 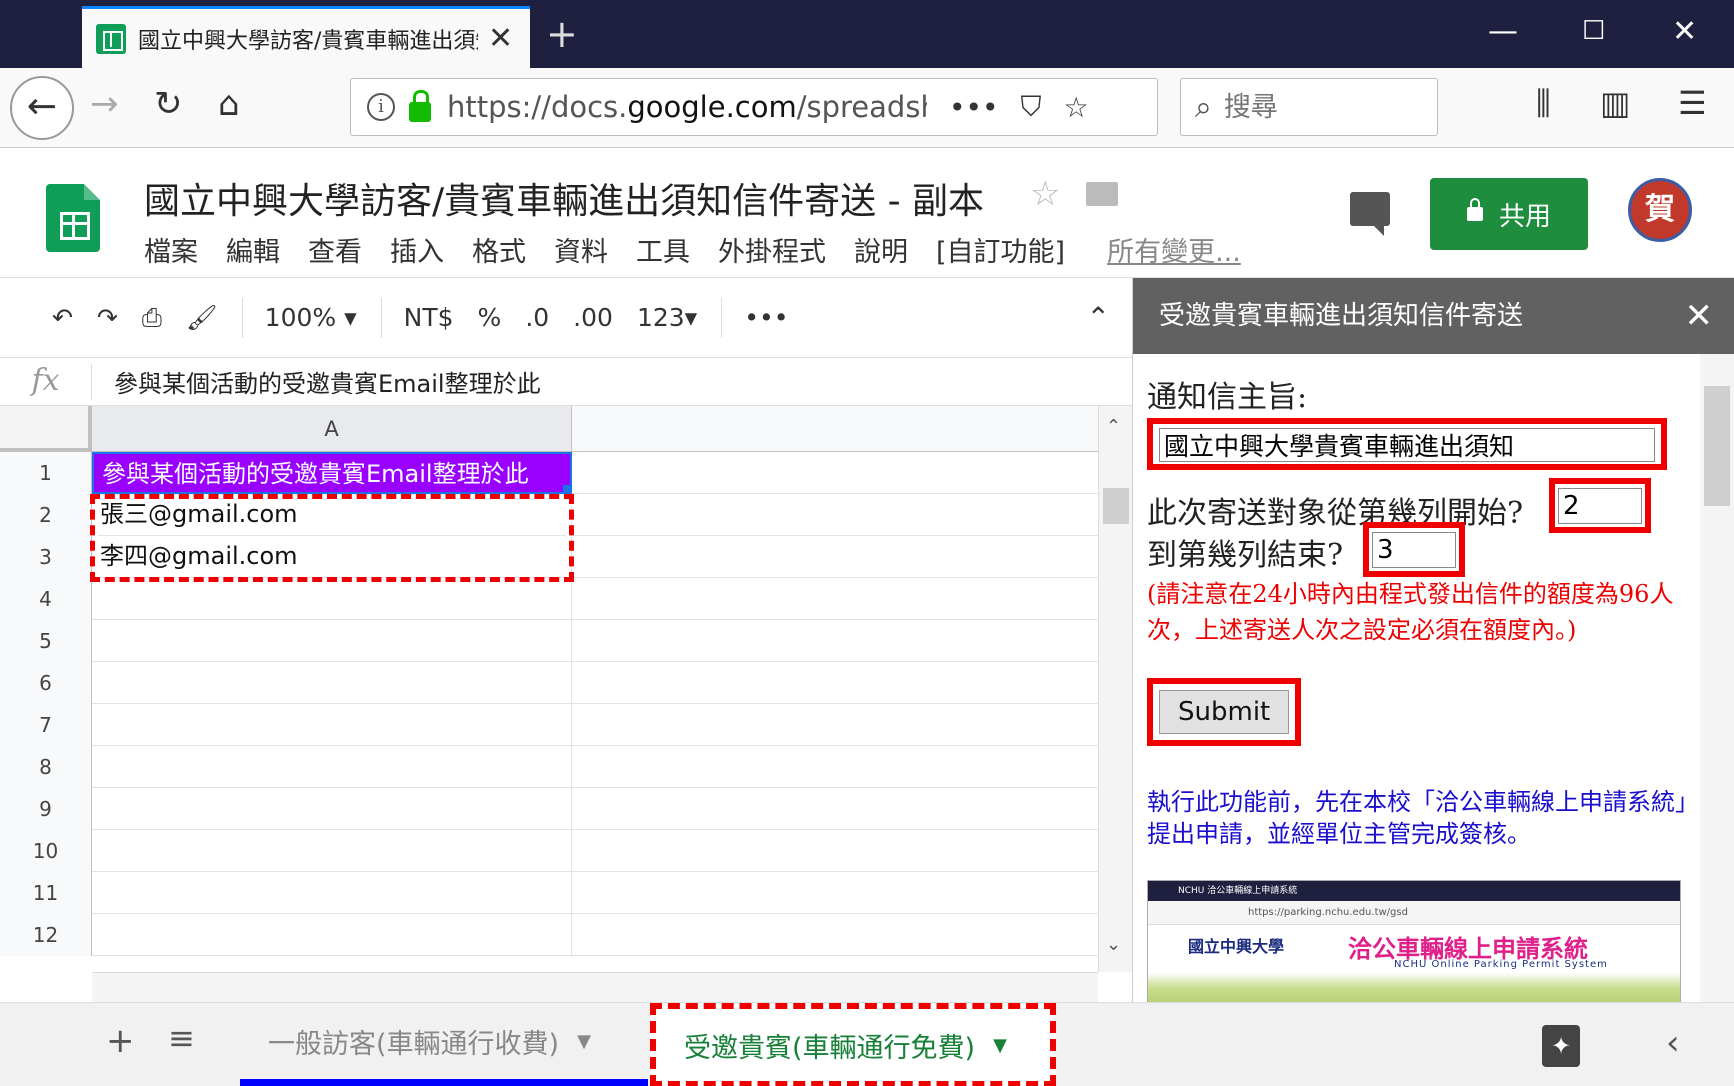 What do you see at coordinates (1660, 210) in the screenshot?
I see `avatar: 賀` at bounding box center [1660, 210].